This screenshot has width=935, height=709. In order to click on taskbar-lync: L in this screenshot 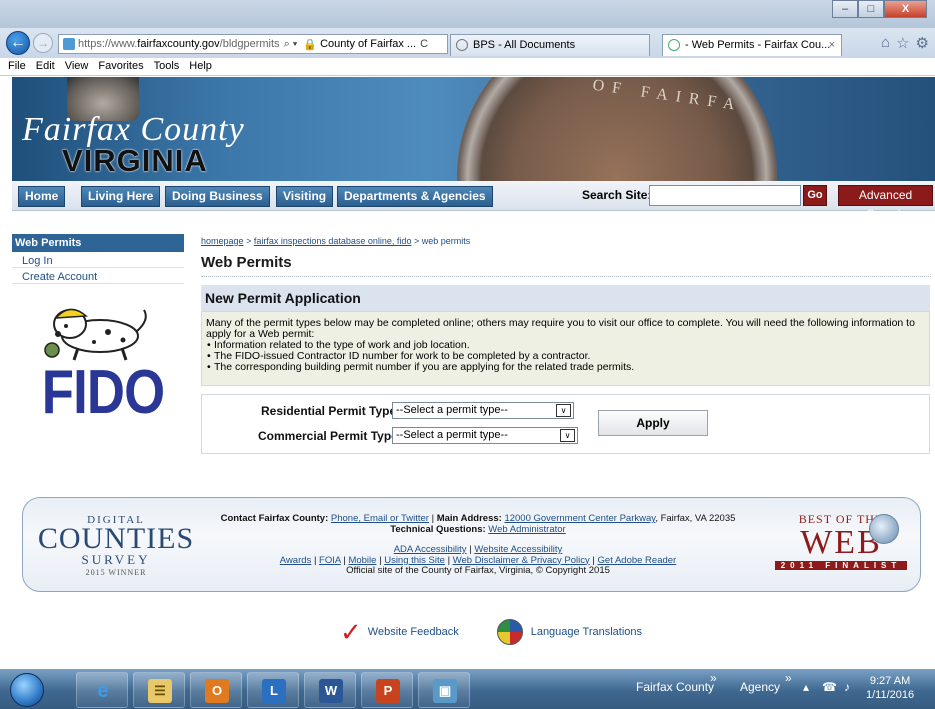, I will do `click(273, 690)`.